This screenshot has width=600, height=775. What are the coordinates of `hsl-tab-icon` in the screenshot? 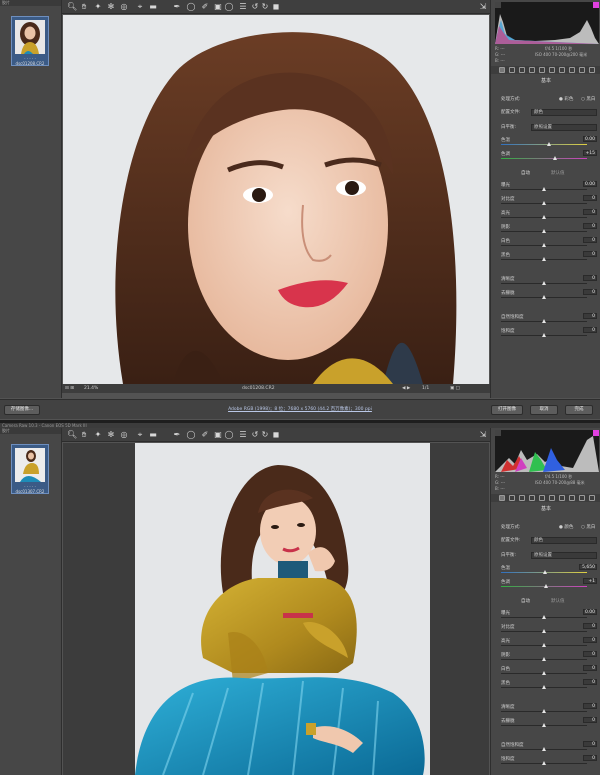 It's located at (532, 70).